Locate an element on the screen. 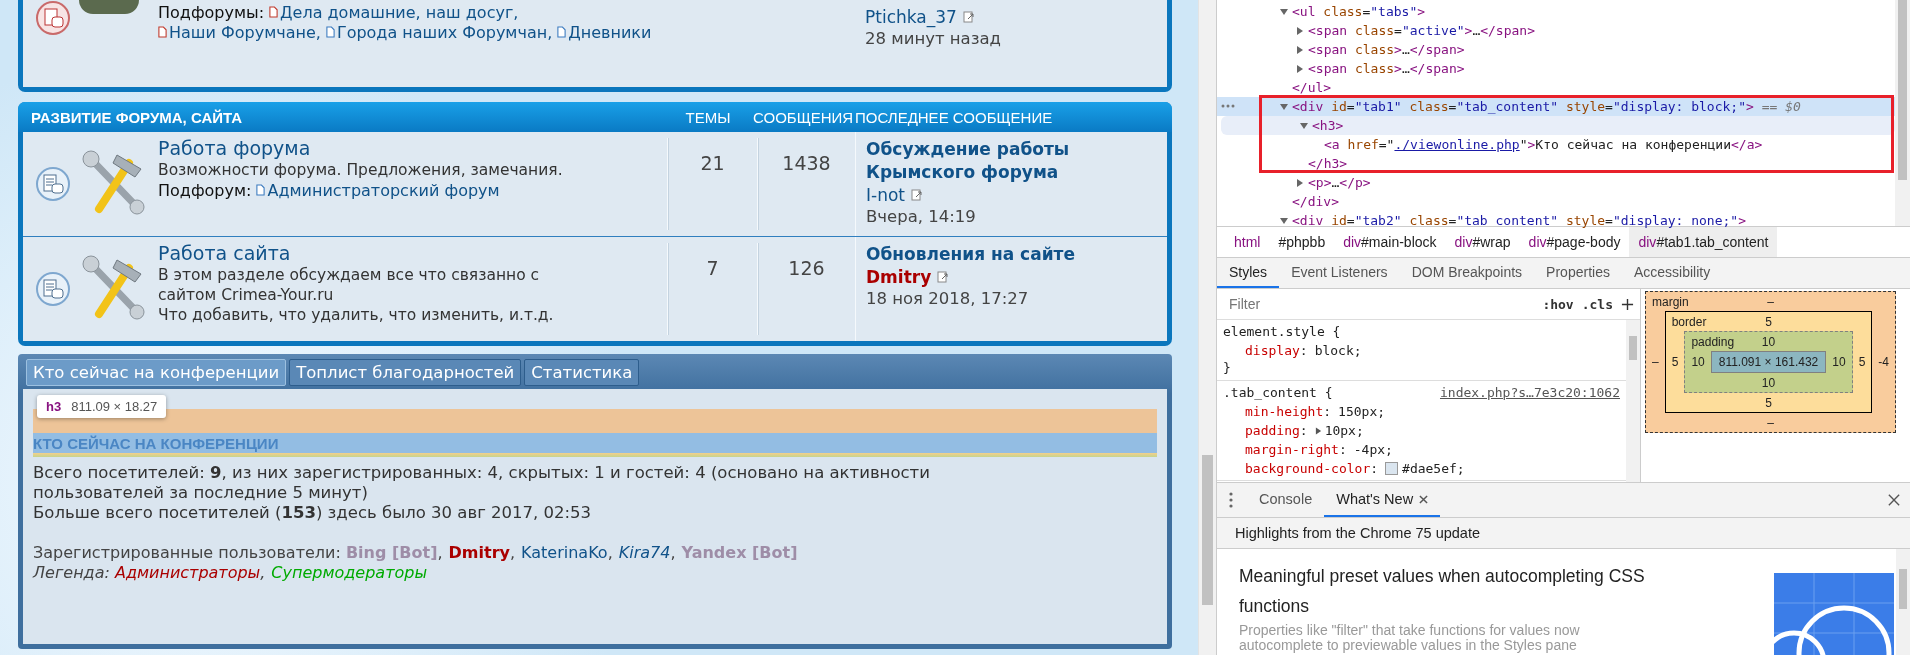  breadcrumb: div#wrap is located at coordinates (1482, 242).